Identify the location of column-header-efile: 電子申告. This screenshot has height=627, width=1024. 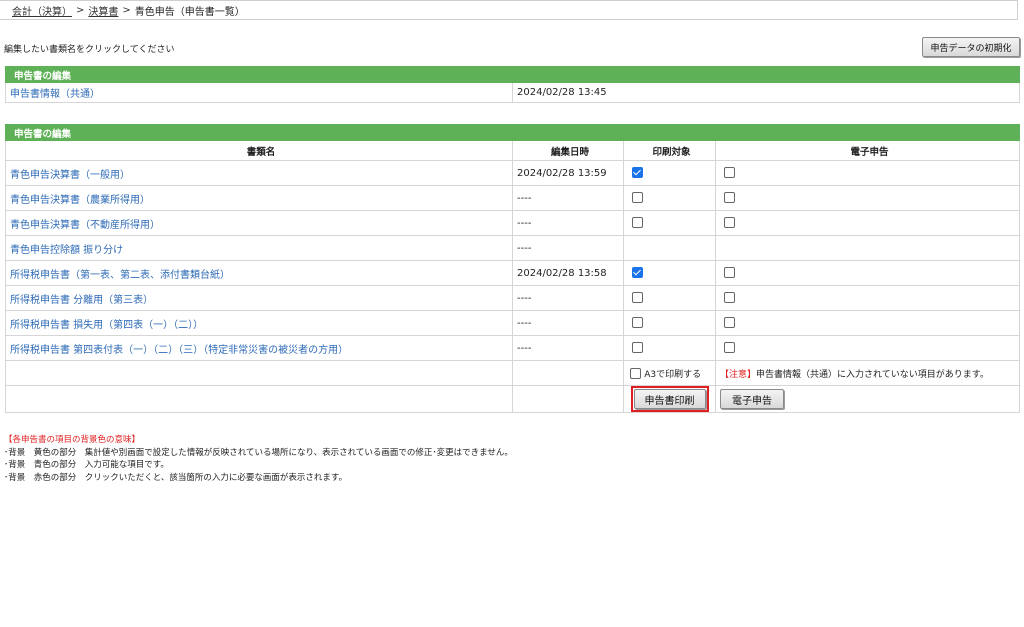
(867, 150).